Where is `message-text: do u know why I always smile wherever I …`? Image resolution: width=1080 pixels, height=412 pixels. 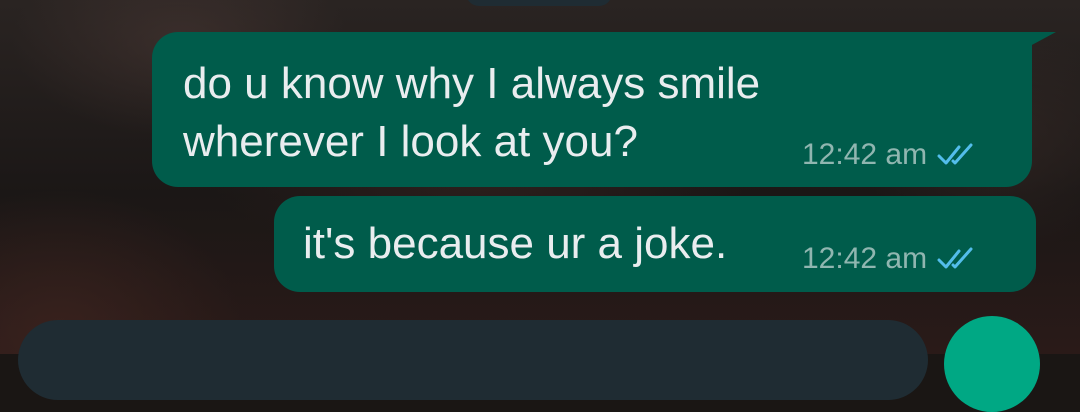 message-text: do u know why I always smile wherever I … is located at coordinates (472, 112).